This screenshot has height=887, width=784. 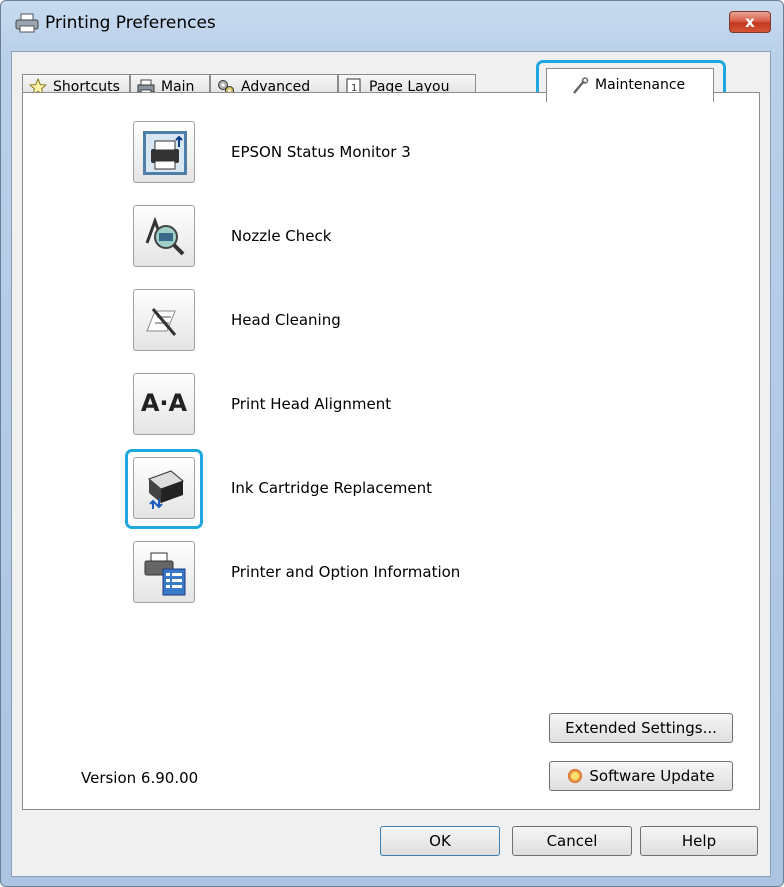 I want to click on item-label: EPSON Status Monitor 3, so click(x=321, y=152).